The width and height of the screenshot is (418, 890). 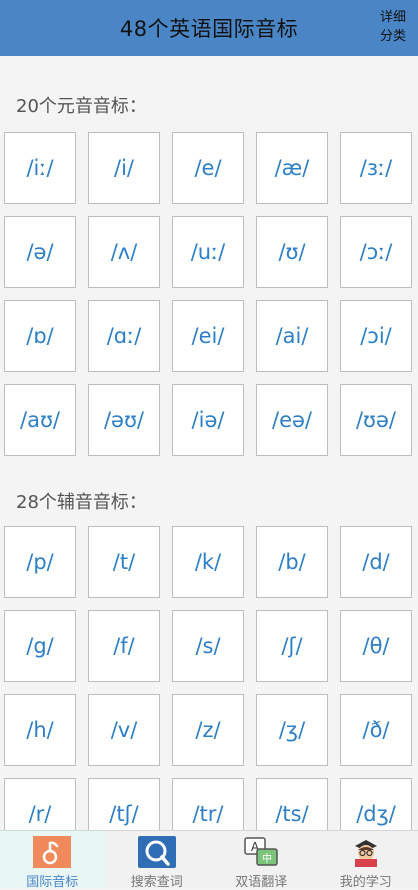 I want to click on bottom-tab-bar: 国际音标 搜索查词 A 中 双语翻译, so click(x=209, y=859).